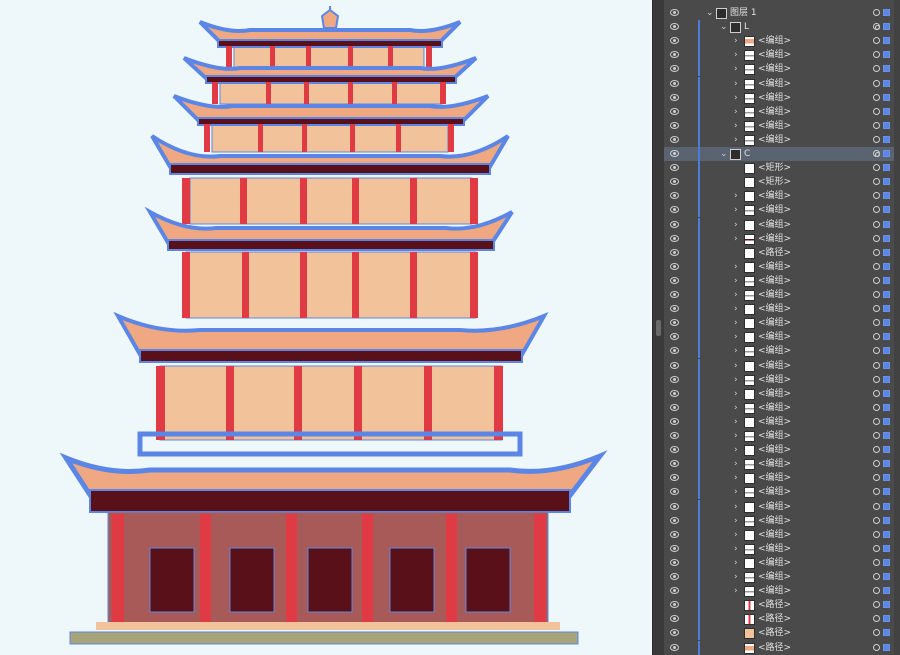 The width and height of the screenshot is (900, 655). Describe the element at coordinates (897, 327) in the screenshot. I see `panel-scrollbar` at that location.